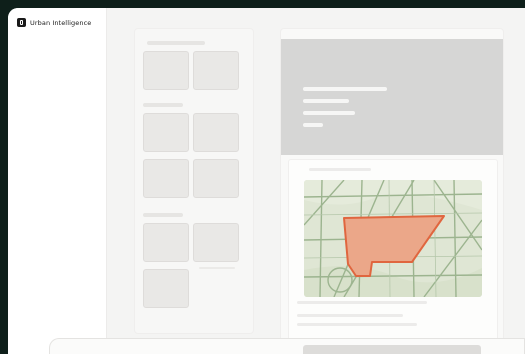 The width and height of the screenshot is (525, 354). I want to click on tile-caption-placeholder, so click(217, 268).